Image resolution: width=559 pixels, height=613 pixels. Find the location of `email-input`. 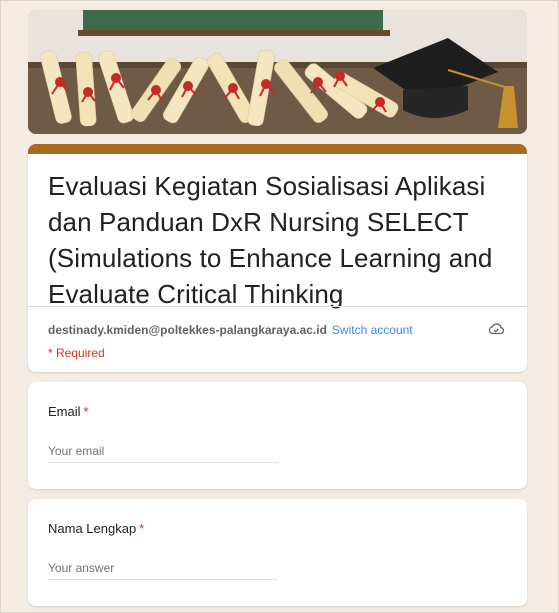

email-input is located at coordinates (163, 451).